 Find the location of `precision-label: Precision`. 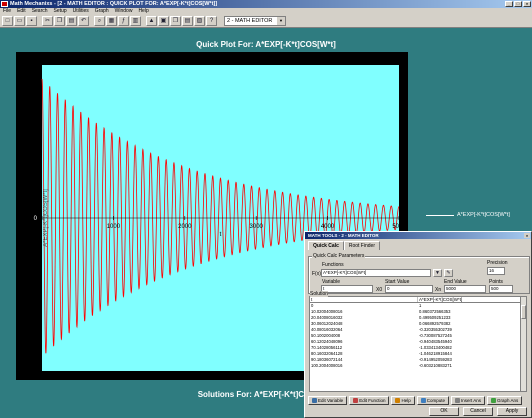

precision-label: Precision is located at coordinates (497, 263).